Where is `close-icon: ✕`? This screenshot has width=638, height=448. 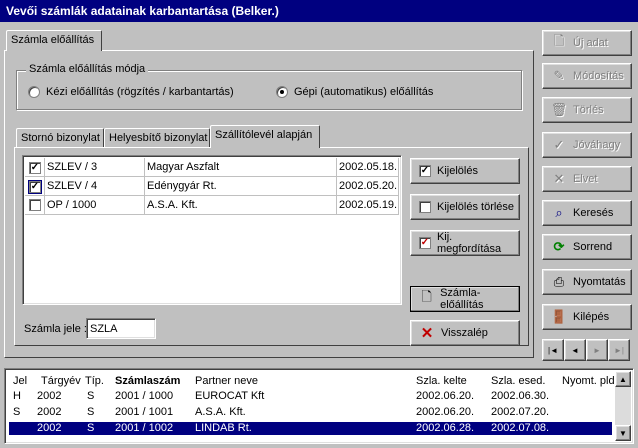 close-icon: ✕ is located at coordinates (559, 178).